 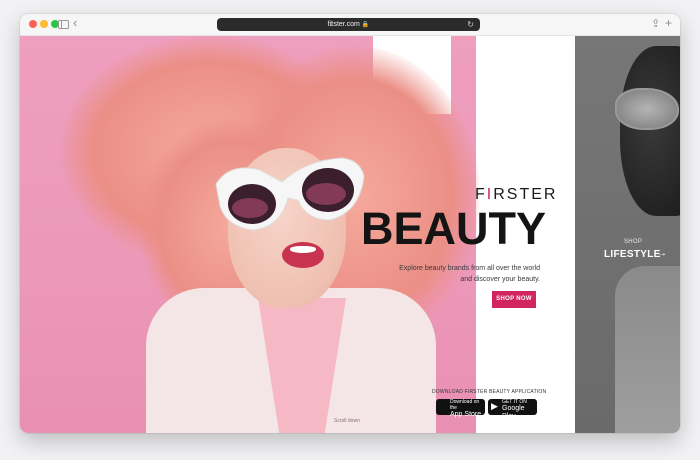 What do you see at coordinates (44, 24) in the screenshot?
I see `minimize-window-button` at bounding box center [44, 24].